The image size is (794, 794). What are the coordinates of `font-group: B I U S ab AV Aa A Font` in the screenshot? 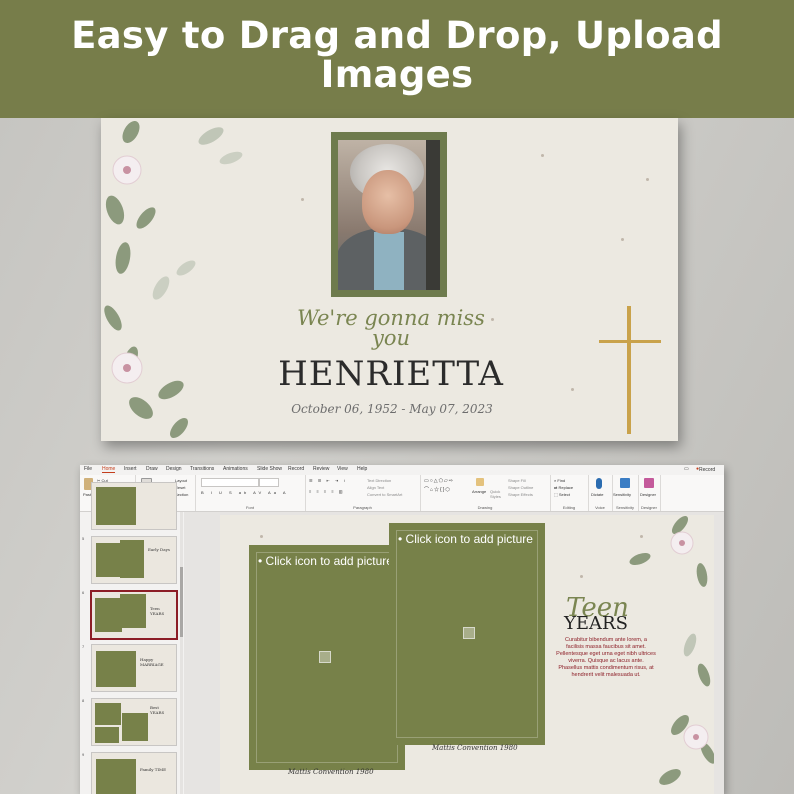 It's located at (250, 493).